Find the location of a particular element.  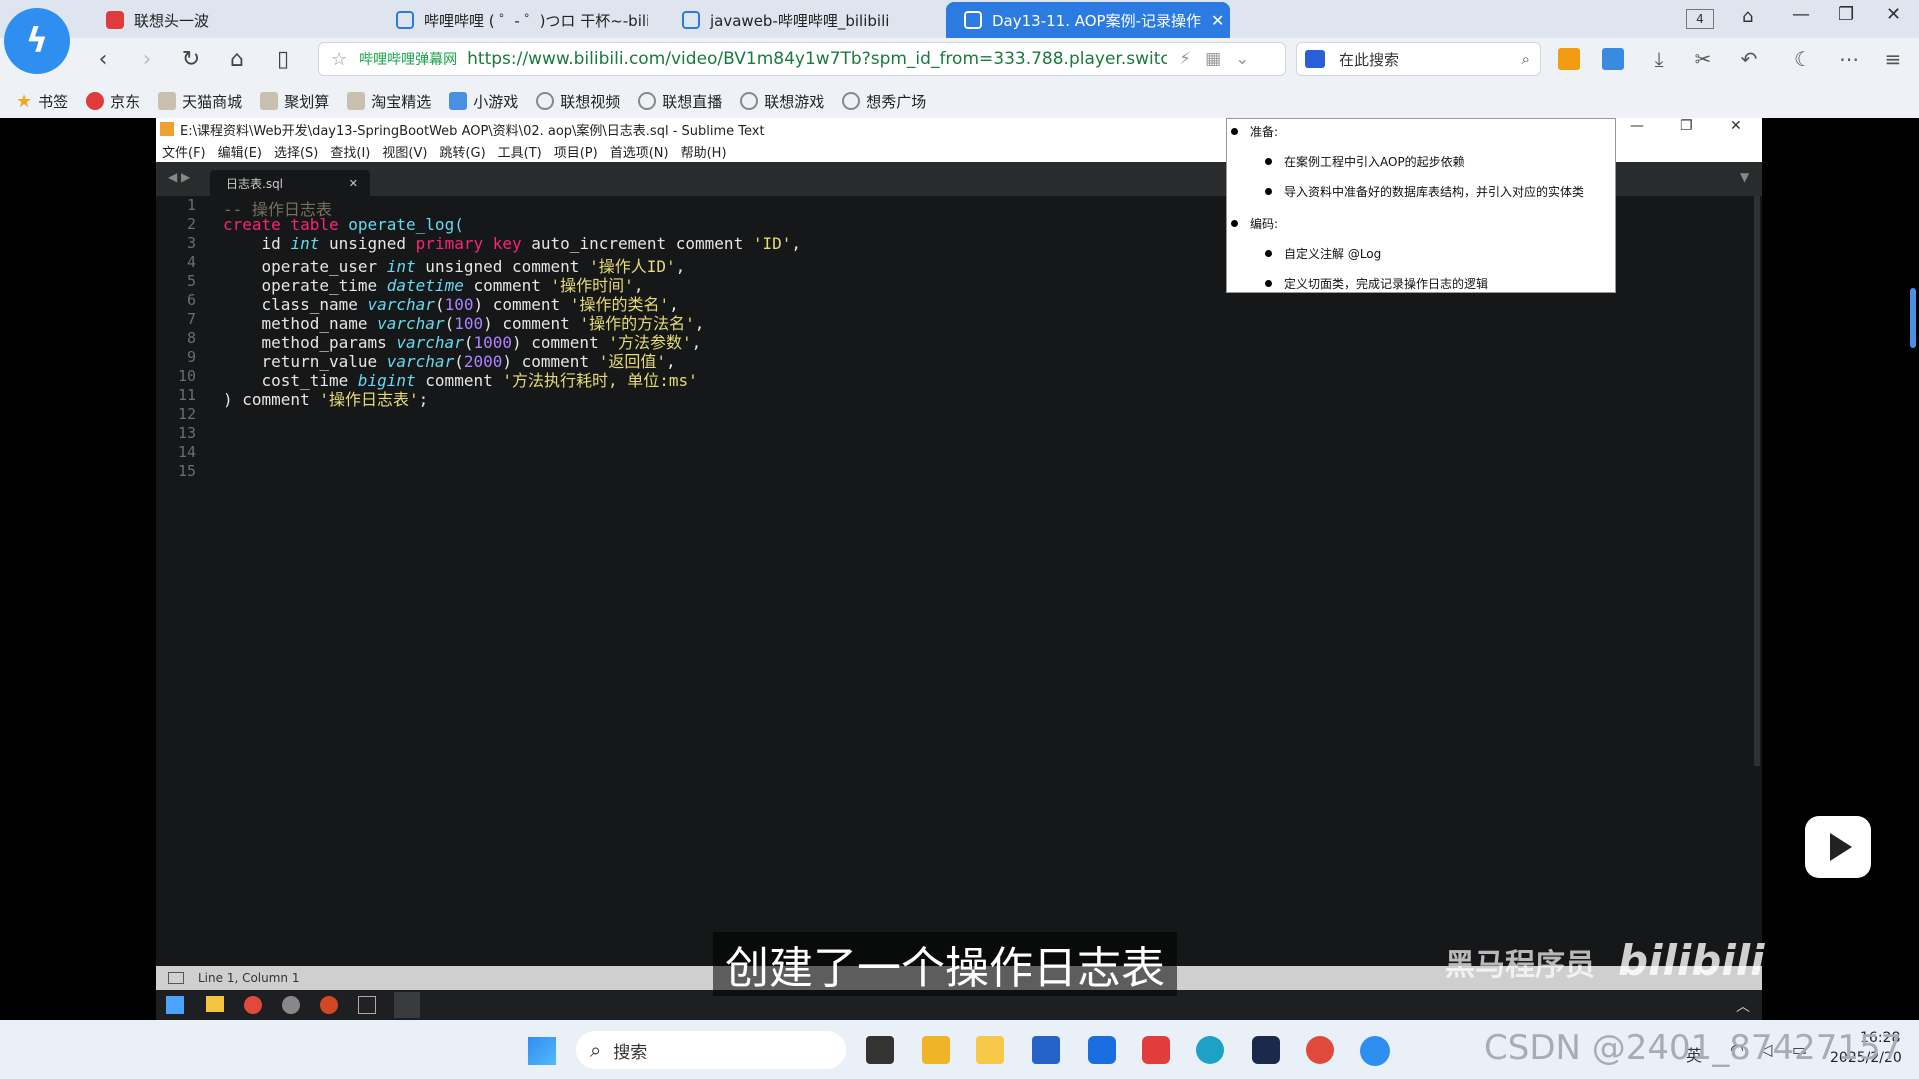

play-icon is located at coordinates (1838, 847).